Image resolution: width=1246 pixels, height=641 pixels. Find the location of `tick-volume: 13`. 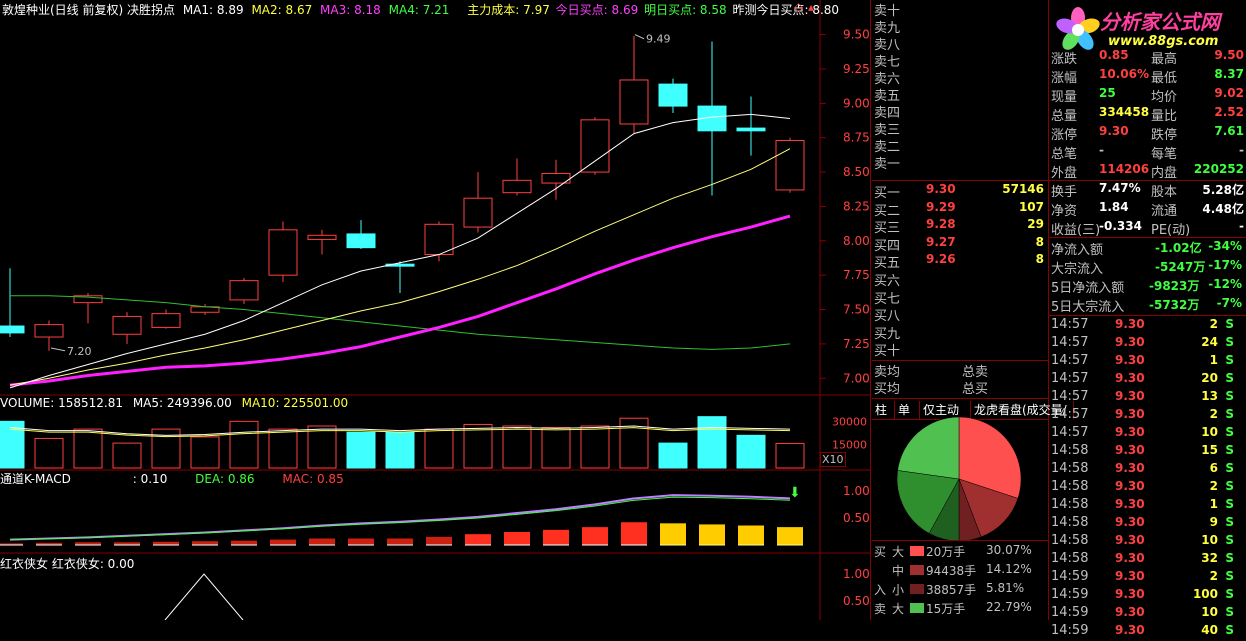

tick-volume: 13 is located at coordinates (1209, 396).